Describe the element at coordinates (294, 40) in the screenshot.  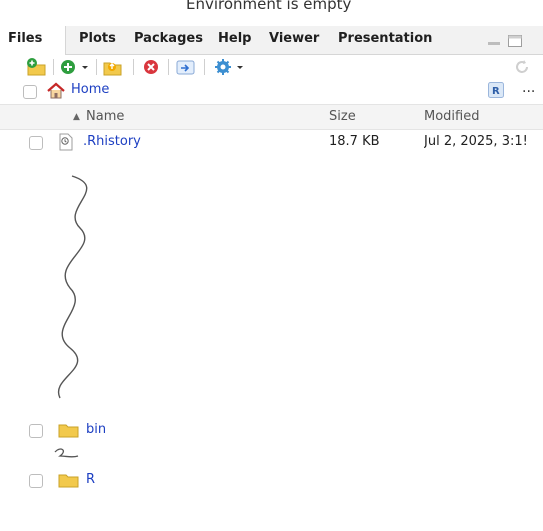
I see `tab-viewer: Viewer` at that location.